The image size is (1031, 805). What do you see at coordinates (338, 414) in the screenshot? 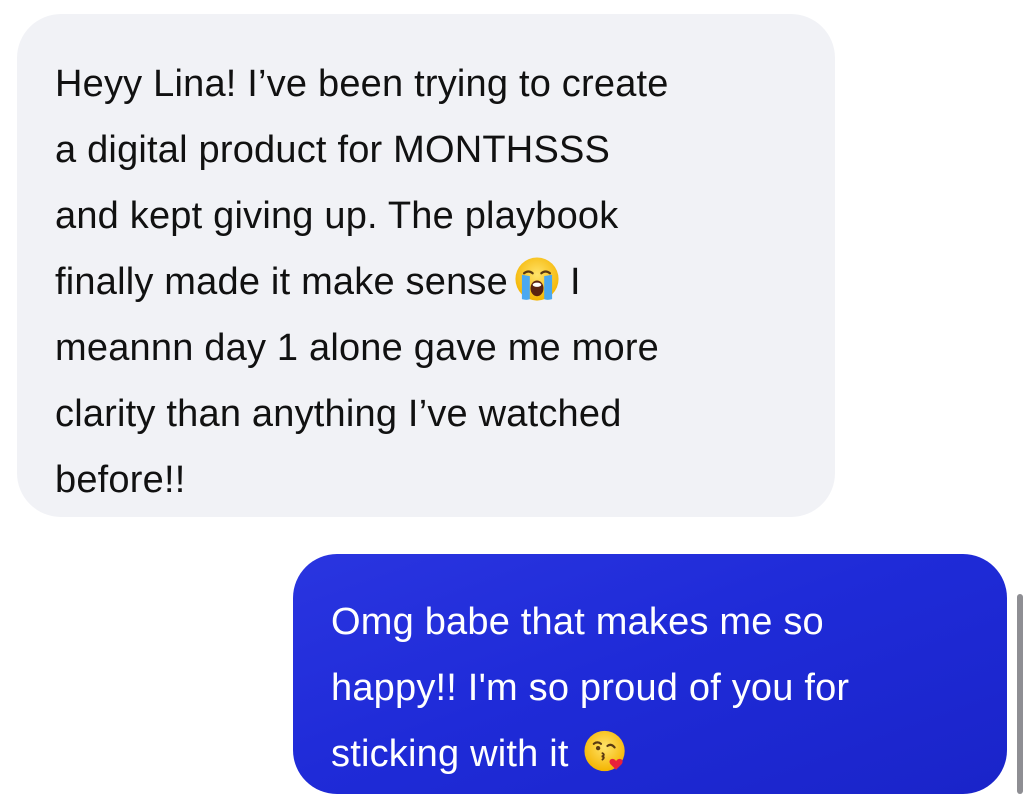
I see `message-line: clarity than anything I’ve watched` at bounding box center [338, 414].